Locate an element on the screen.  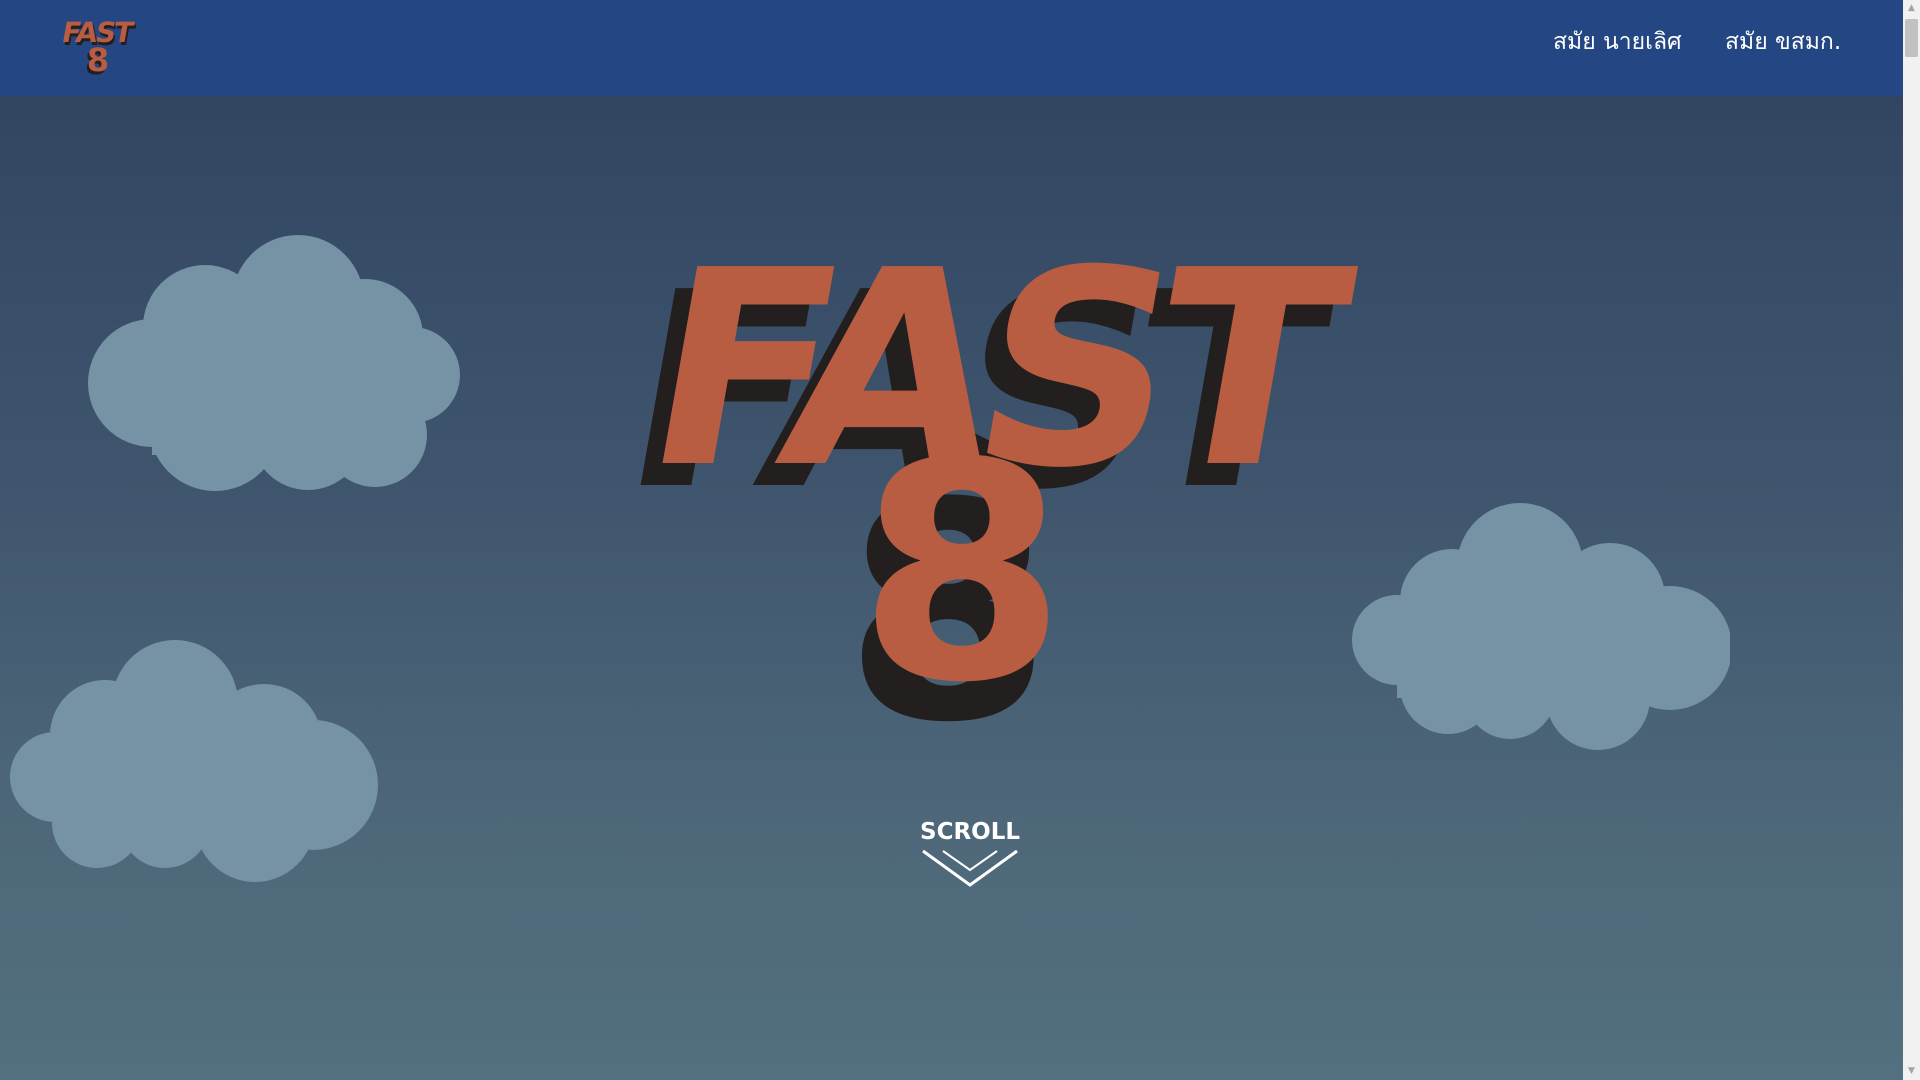
nav-link-era-2: สมัย ขสมก. is located at coordinates (1783, 42).